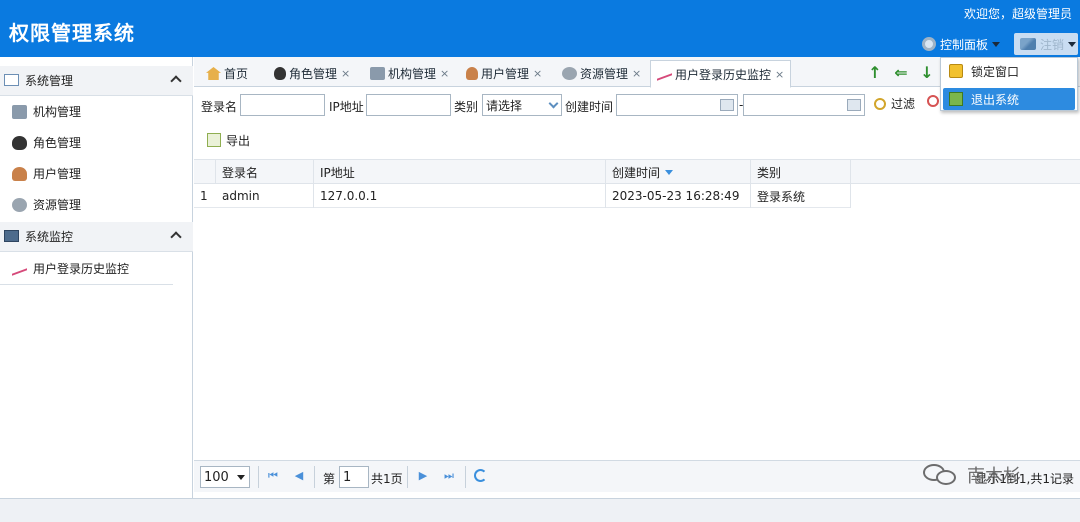 The width and height of the screenshot is (1080, 522). I want to click on sidebar-group-system-monitoring: 系统监控, so click(96, 237).